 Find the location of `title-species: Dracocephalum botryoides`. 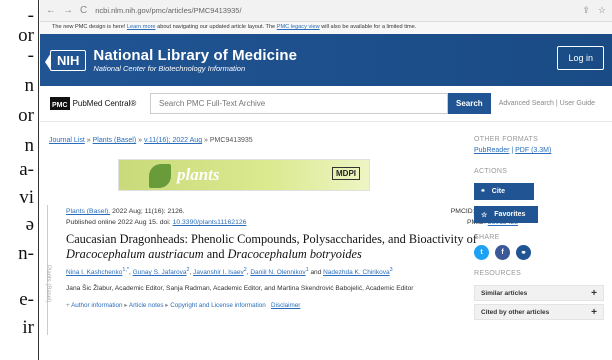

title-species: Dracocephalum botryoides is located at coordinates (294, 254).